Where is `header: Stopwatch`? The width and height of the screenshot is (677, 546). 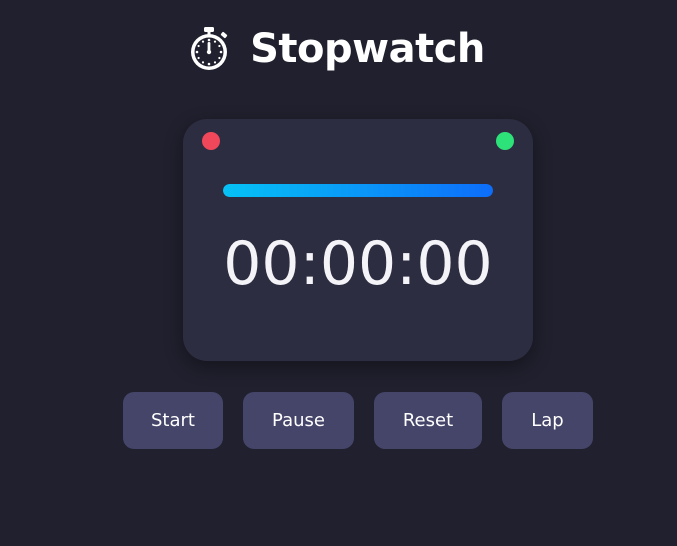
header: Stopwatch is located at coordinates (338, 49).